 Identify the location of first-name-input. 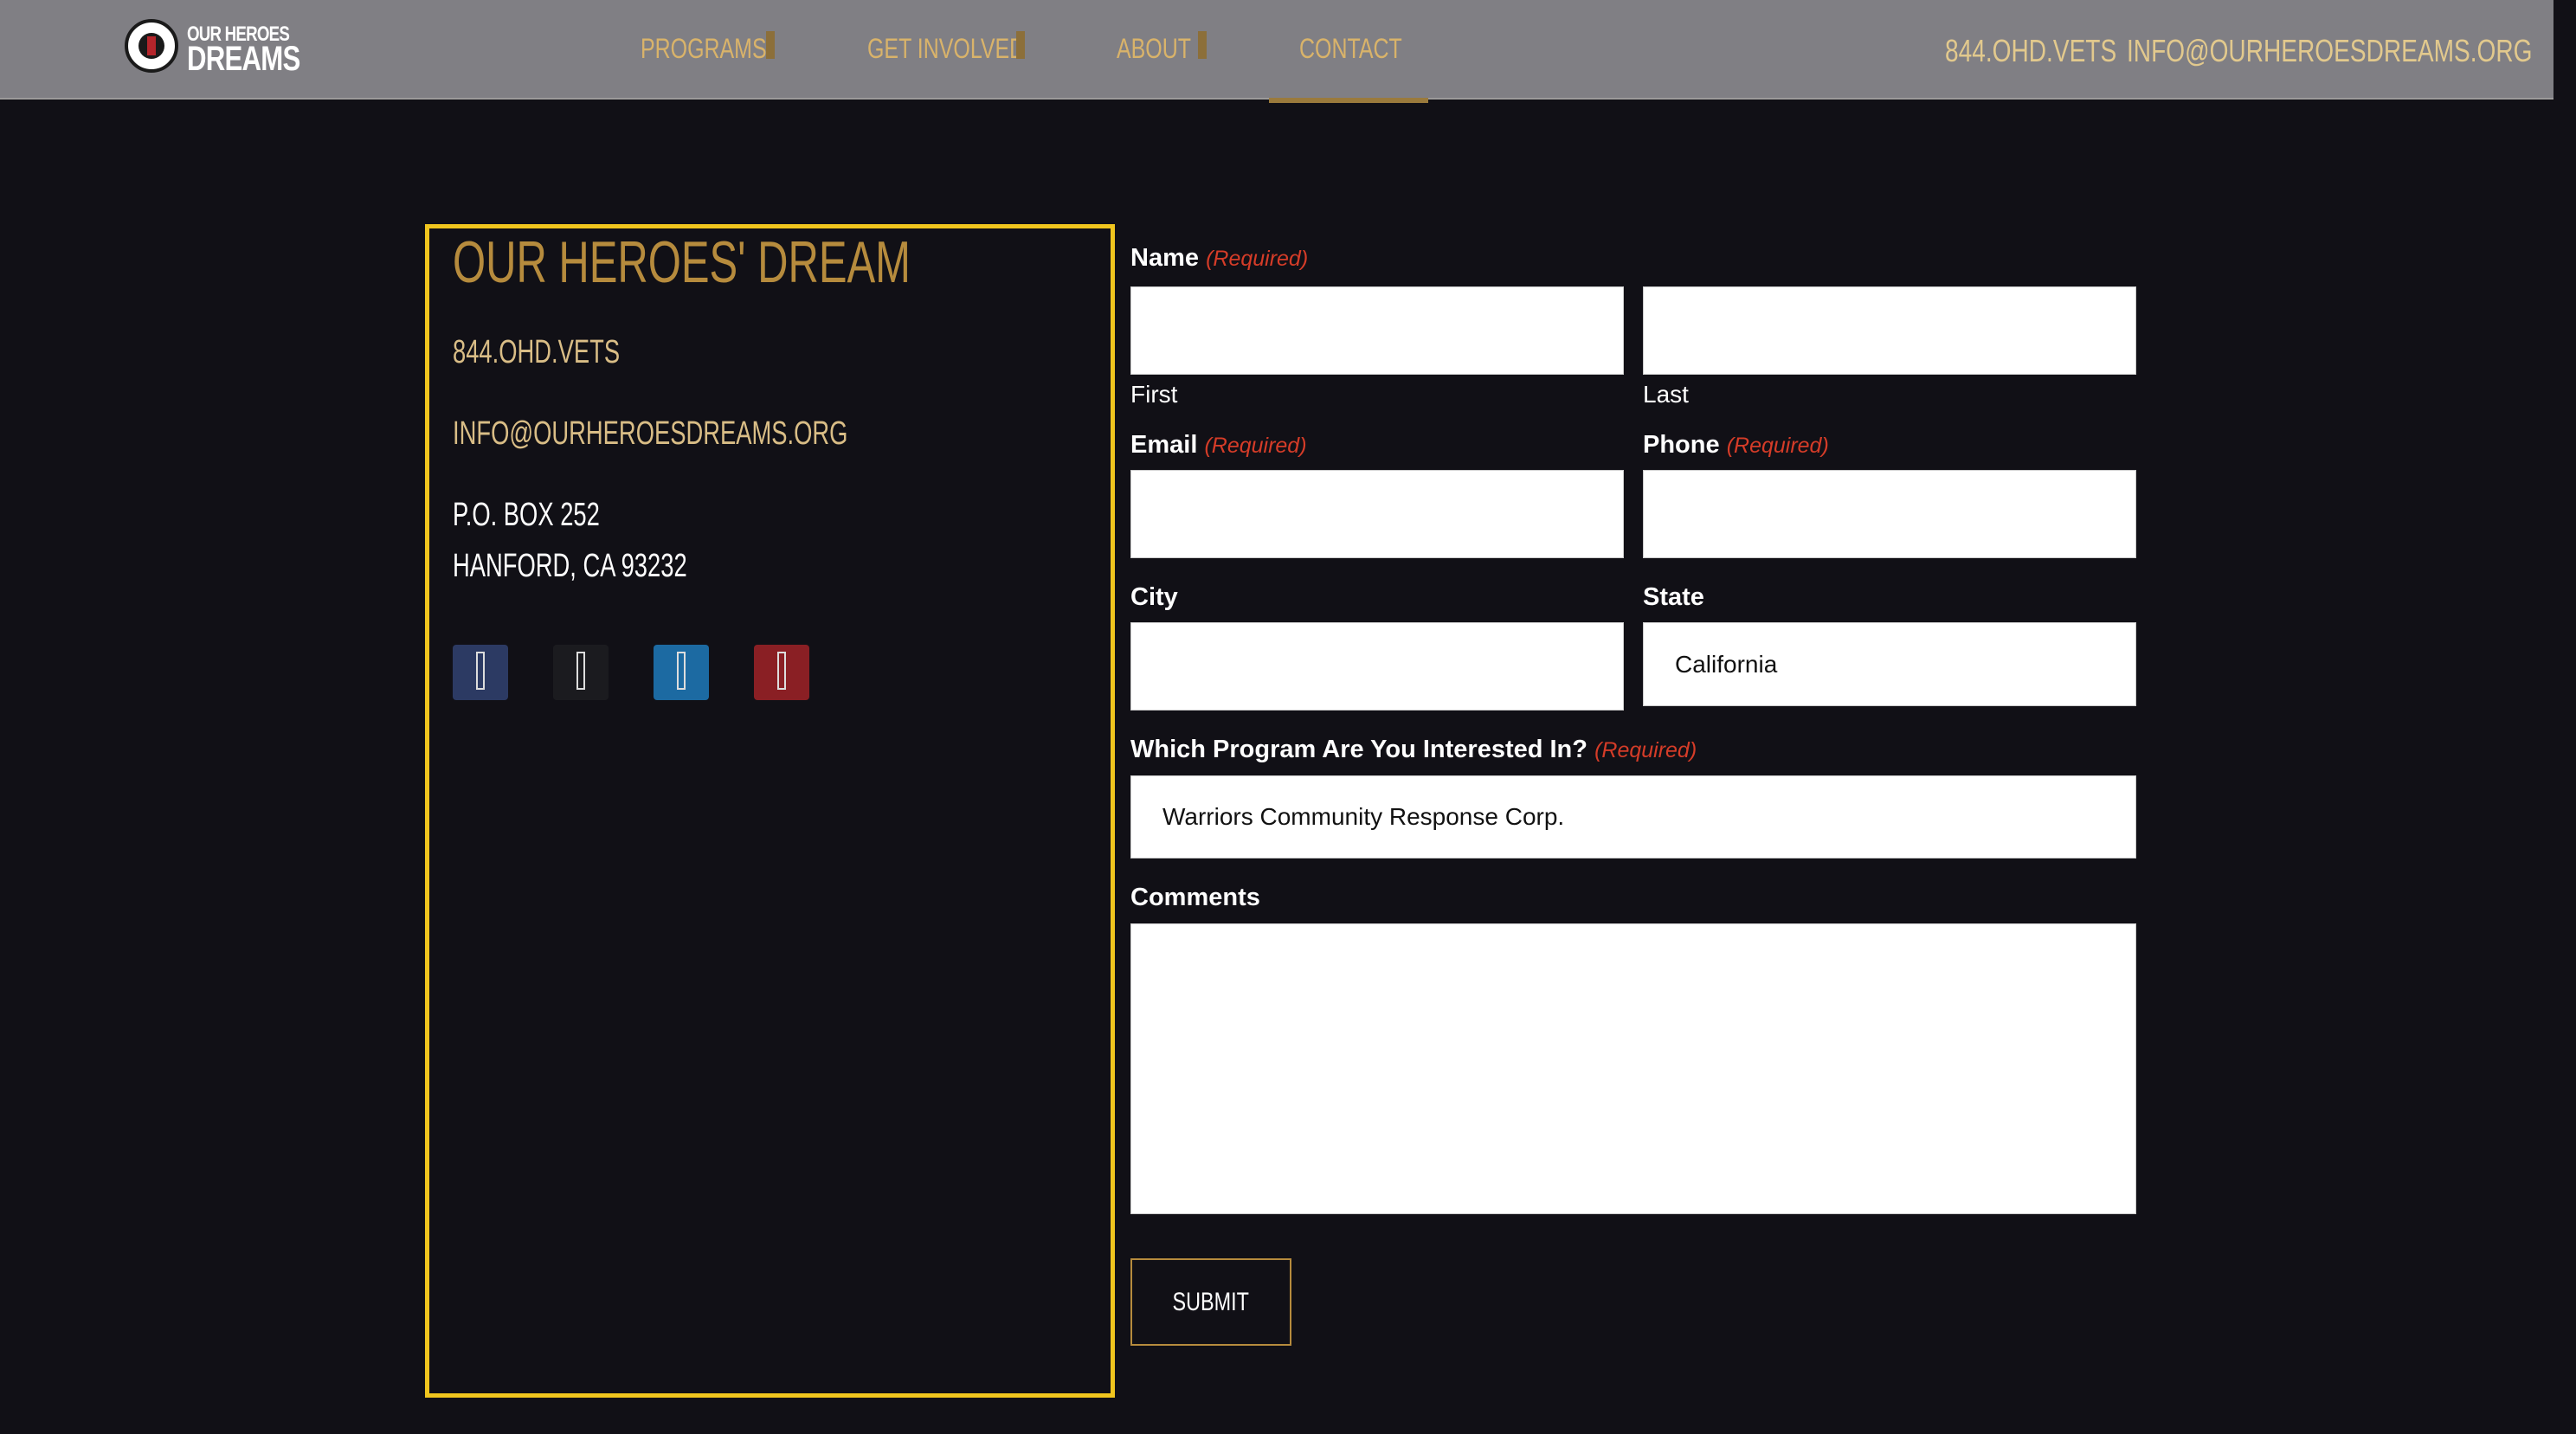
(1377, 330).